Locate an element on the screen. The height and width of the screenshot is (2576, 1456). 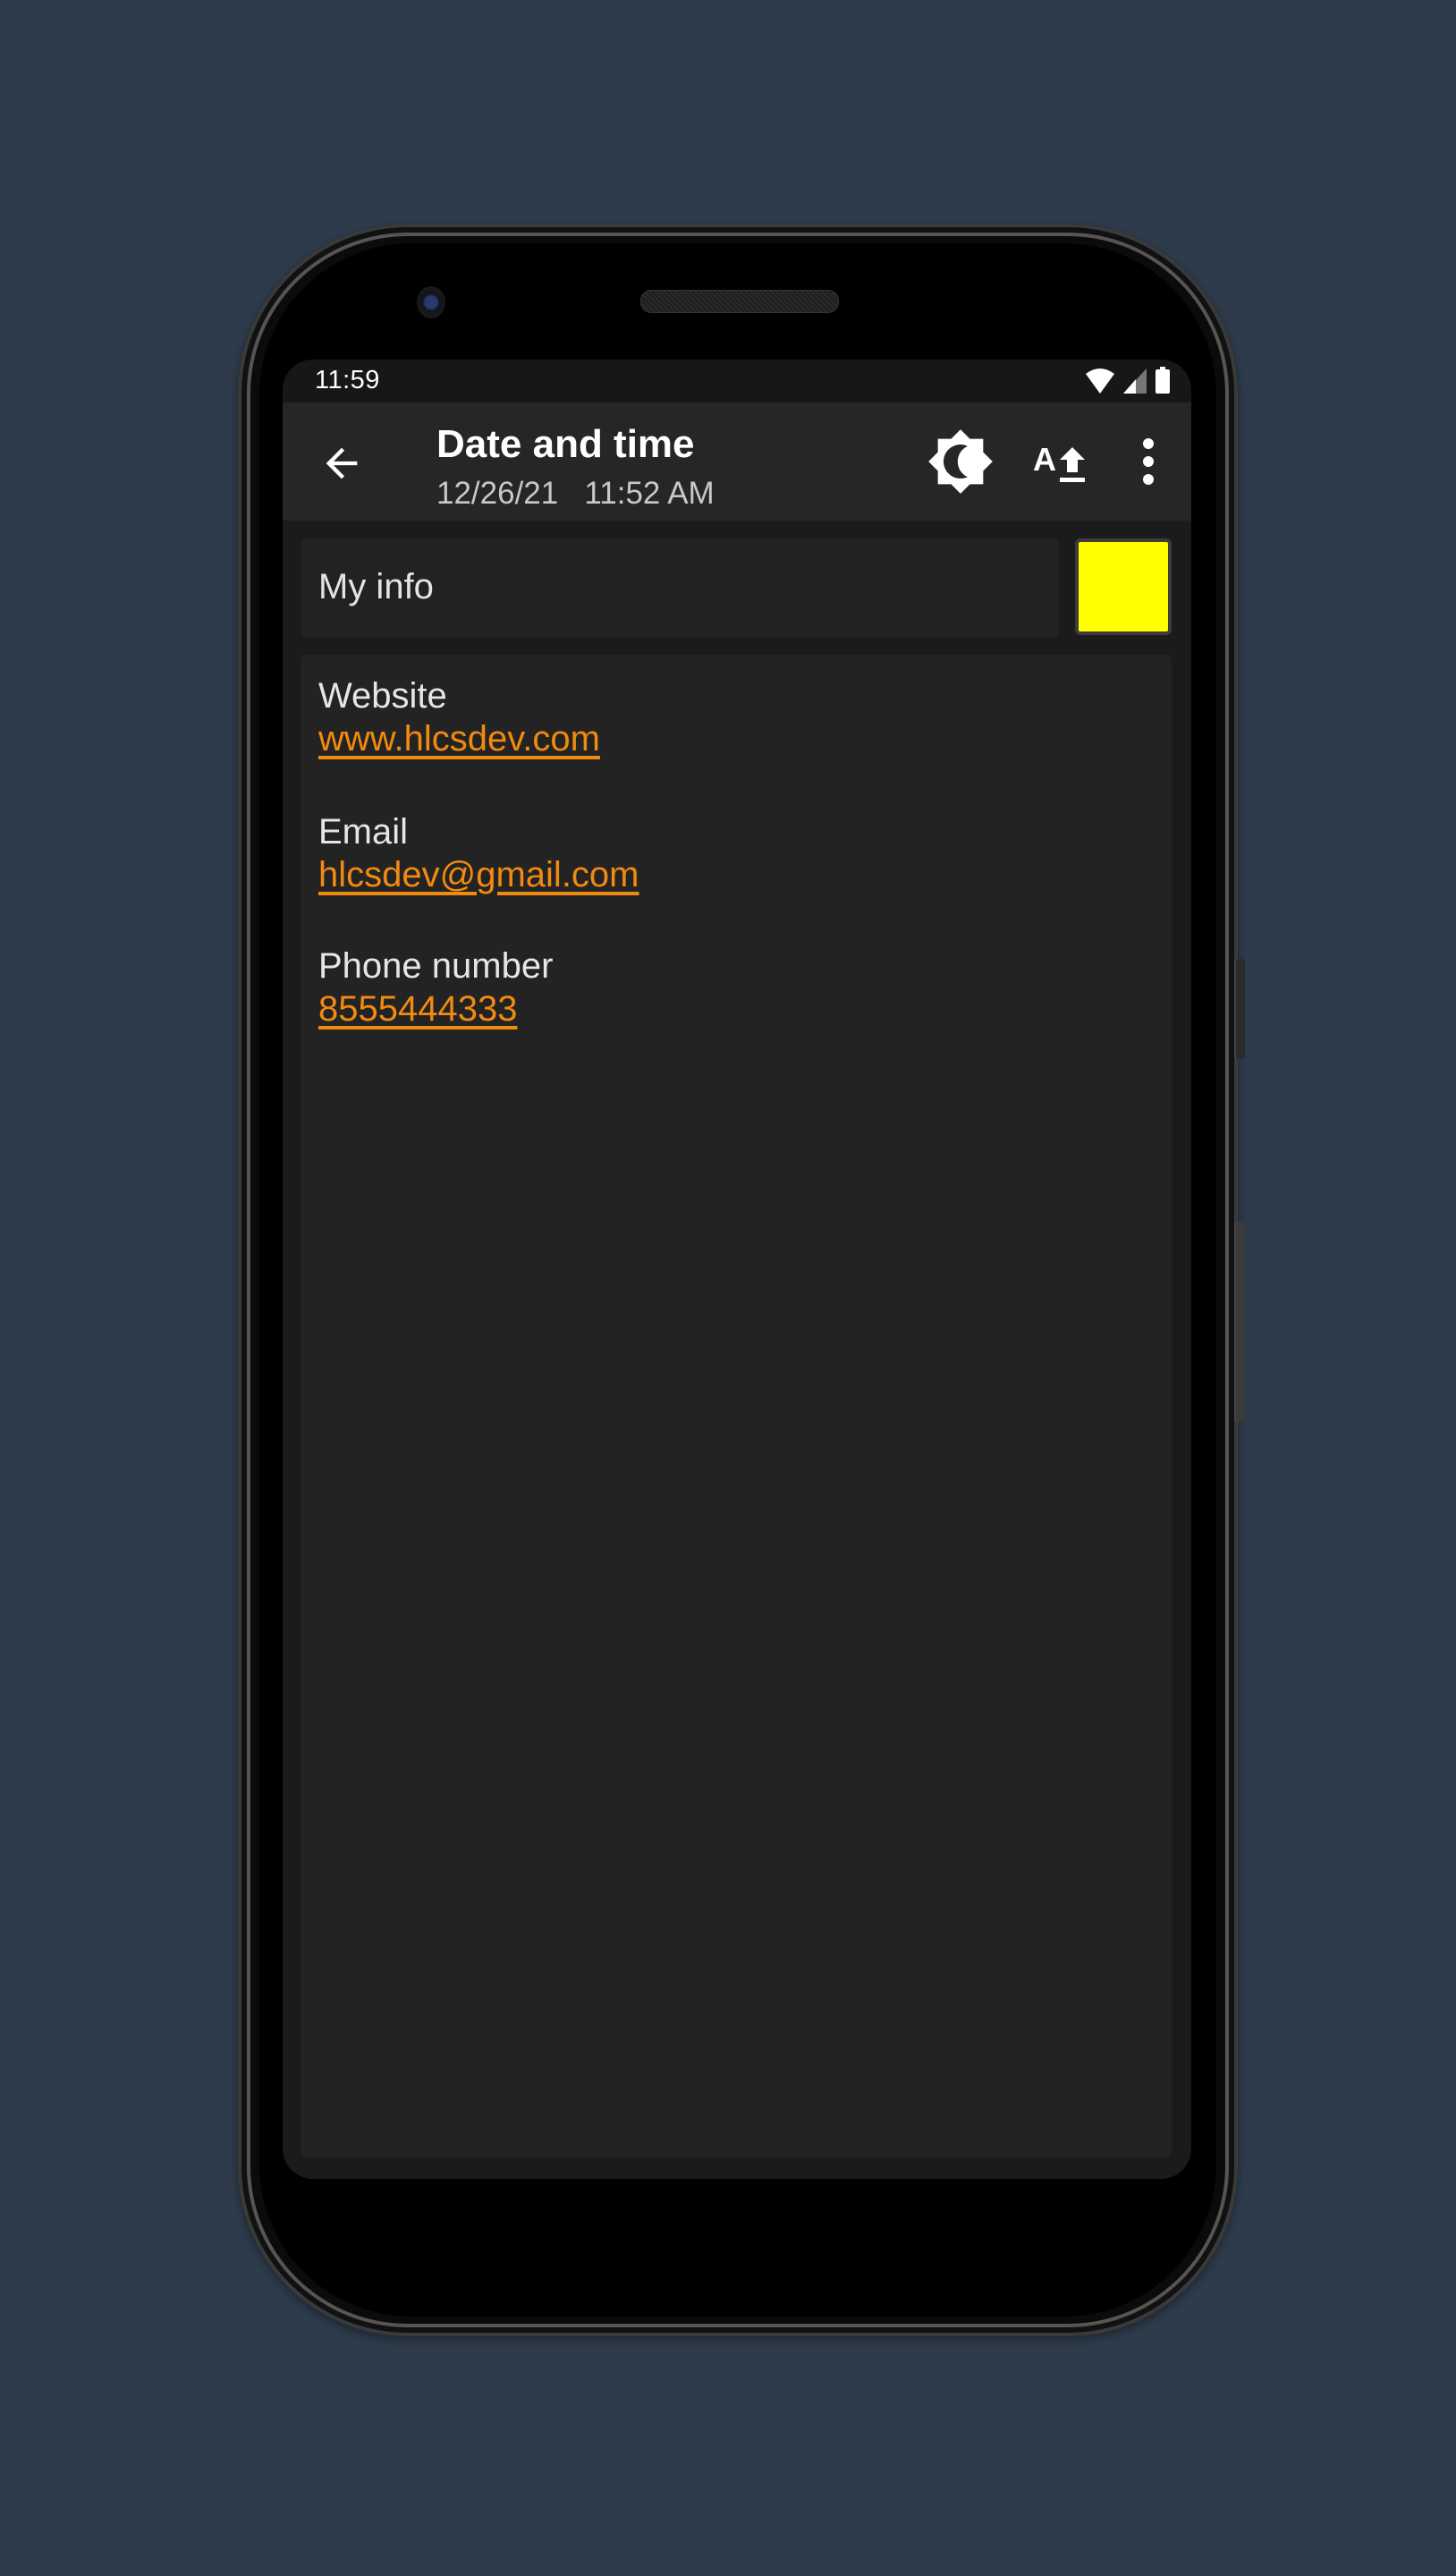
website-link: www.hlcsdev.com is located at coordinates (459, 738).